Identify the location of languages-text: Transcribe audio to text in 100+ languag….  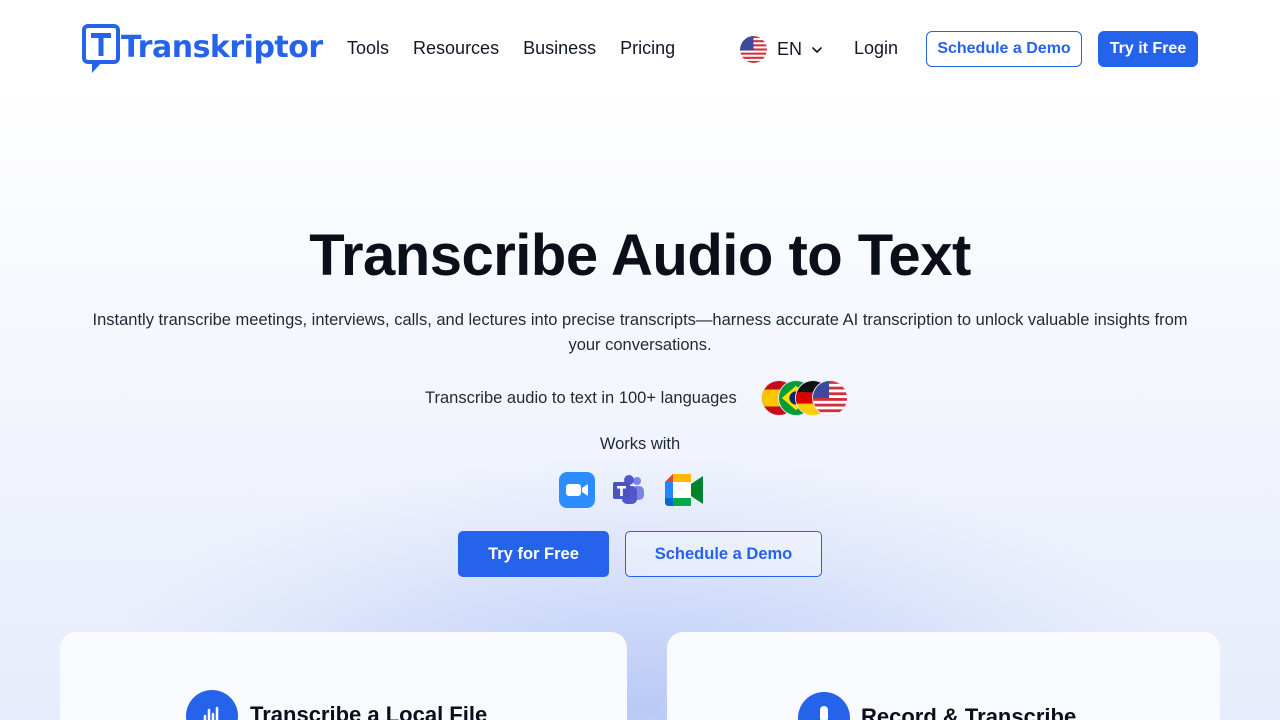
(581, 397).